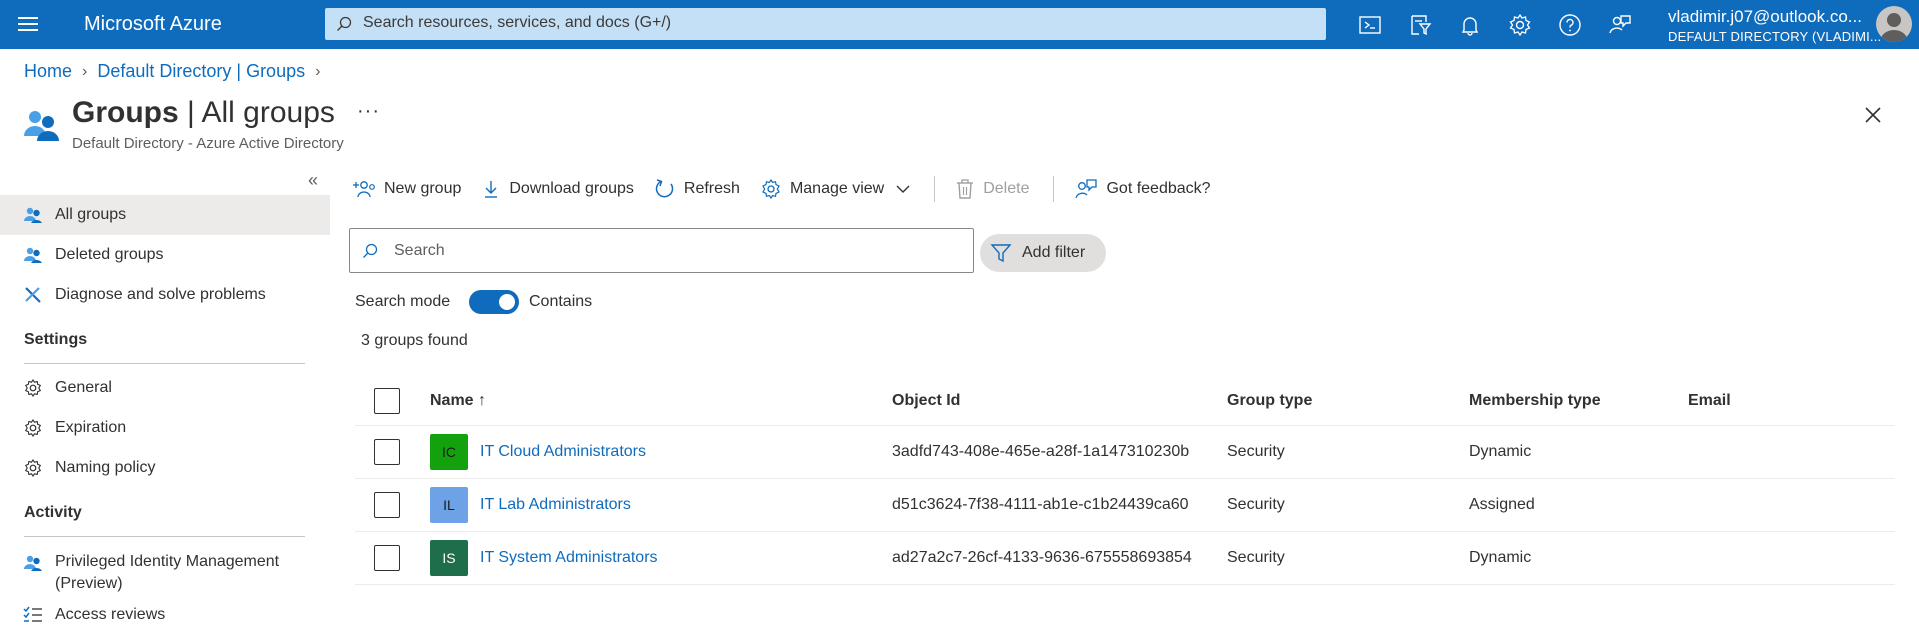 This screenshot has width=1919, height=631. What do you see at coordinates (29, 24) in the screenshot?
I see `hamburger-menu-icon` at bounding box center [29, 24].